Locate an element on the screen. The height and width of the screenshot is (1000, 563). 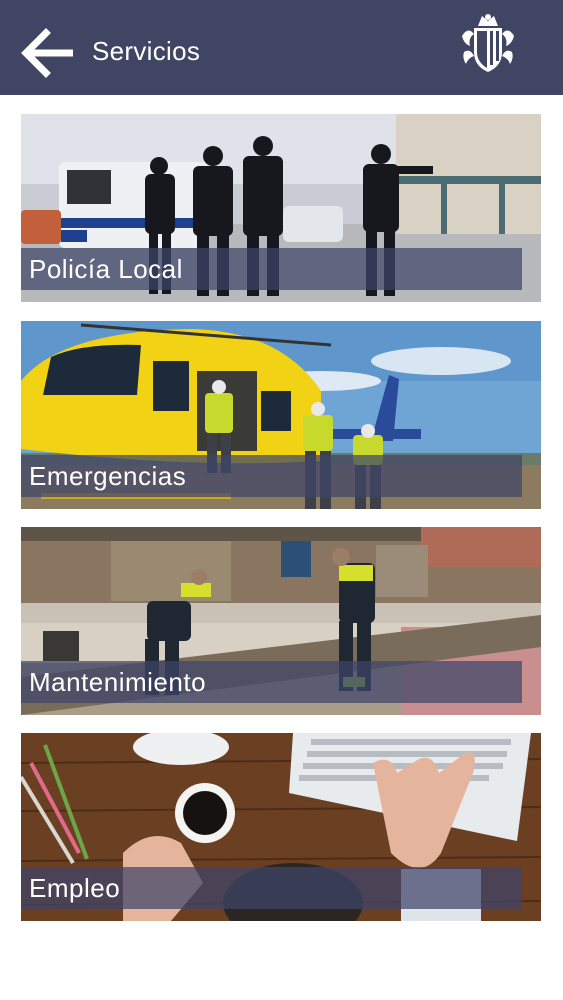
coat-of-arms-icon is located at coordinates (488, 43).